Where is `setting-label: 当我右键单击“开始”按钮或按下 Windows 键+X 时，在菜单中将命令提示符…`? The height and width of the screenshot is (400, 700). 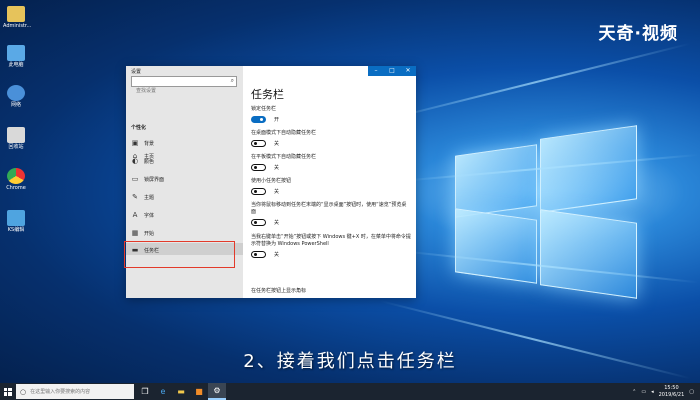 setting-label: 当我右键单击“开始”按钮或按下 Windows 键+X 时，在菜单中将命令提示符… is located at coordinates (331, 240).